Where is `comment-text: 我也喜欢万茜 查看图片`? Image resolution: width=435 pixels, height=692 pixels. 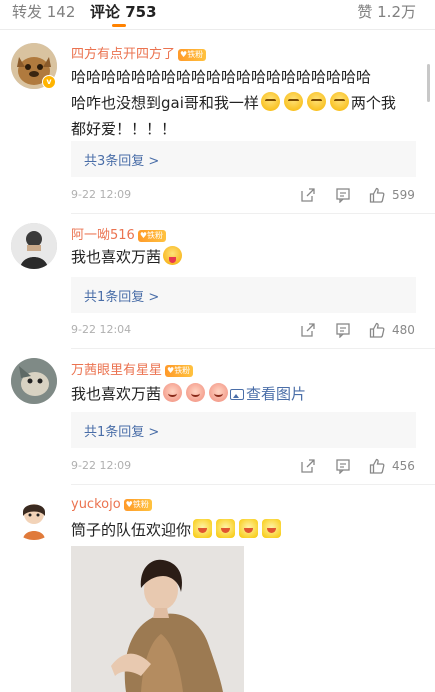
comment-text: 我也喜欢万茜 查看图片 is located at coordinates (189, 393).